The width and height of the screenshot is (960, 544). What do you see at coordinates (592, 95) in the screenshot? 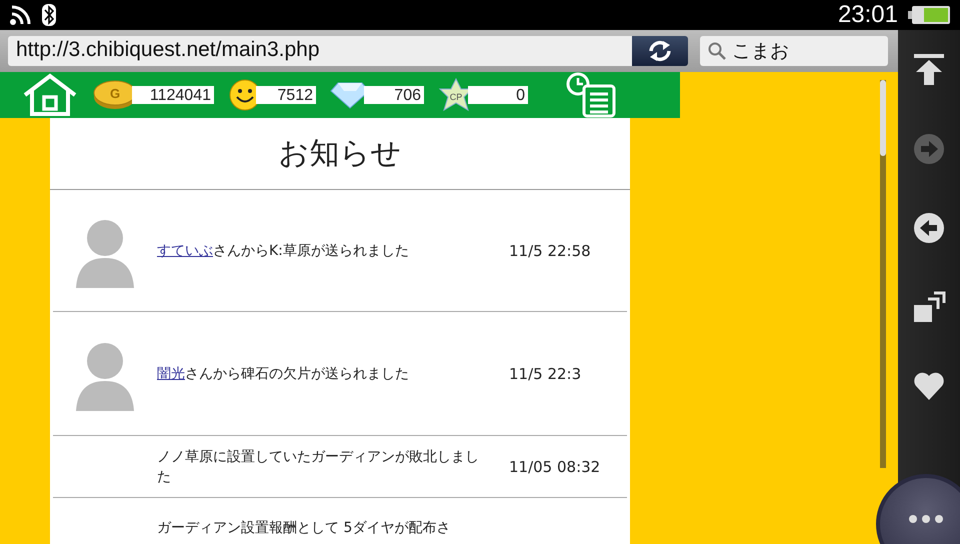
I see `clock-list-icon` at bounding box center [592, 95].